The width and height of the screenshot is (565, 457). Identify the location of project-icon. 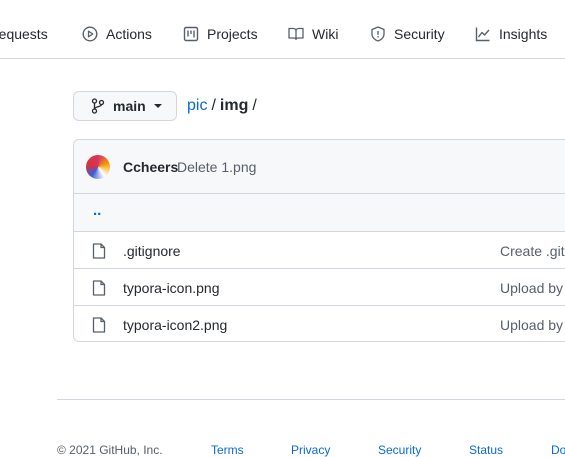
(191, 34).